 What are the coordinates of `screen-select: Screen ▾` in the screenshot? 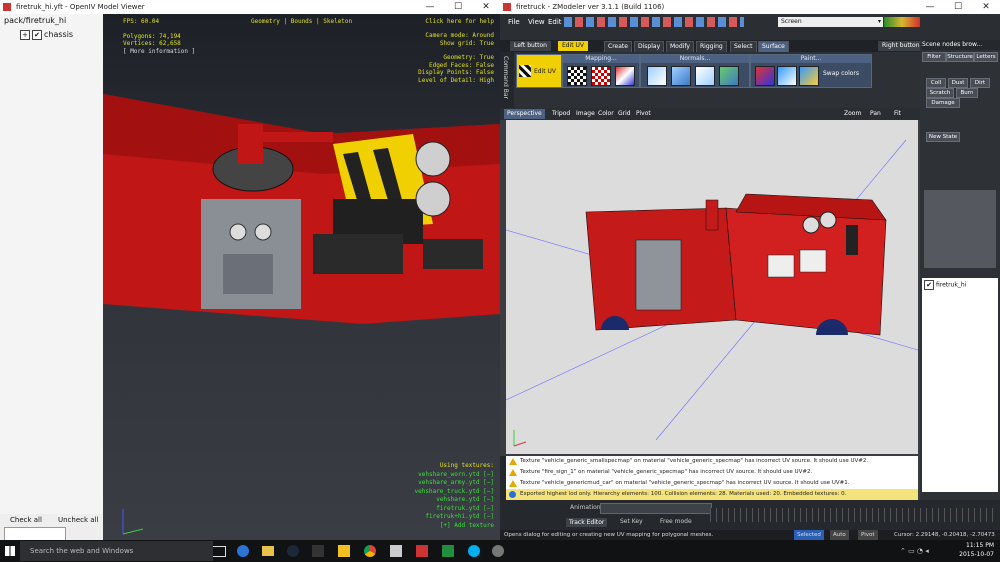 It's located at (830, 22).